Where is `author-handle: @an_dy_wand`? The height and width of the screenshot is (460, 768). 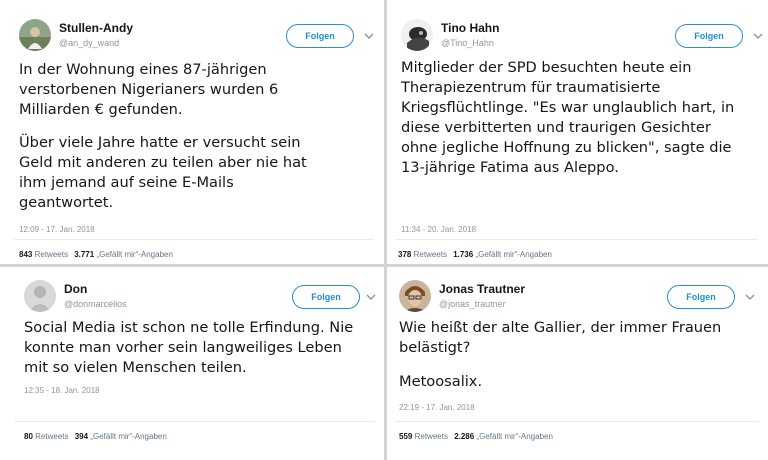 author-handle: @an_dy_wand is located at coordinates (89, 43).